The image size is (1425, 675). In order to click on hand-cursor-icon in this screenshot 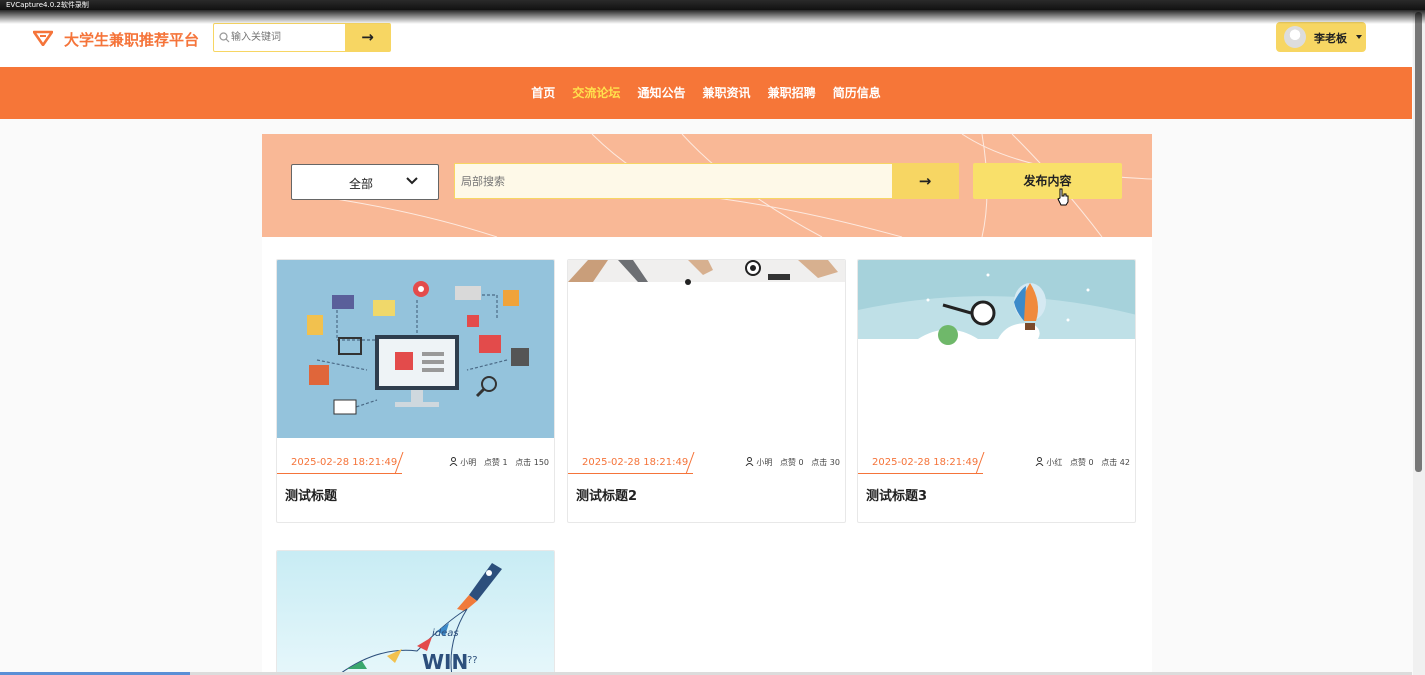, I will do `click(1063, 197)`.